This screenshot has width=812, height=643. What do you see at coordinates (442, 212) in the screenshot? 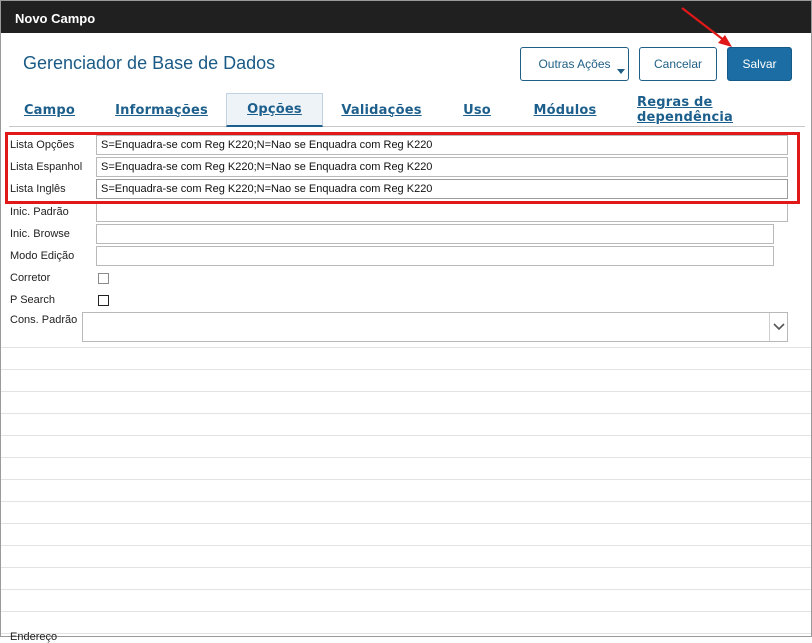
I see `inic-padrao-input` at bounding box center [442, 212].